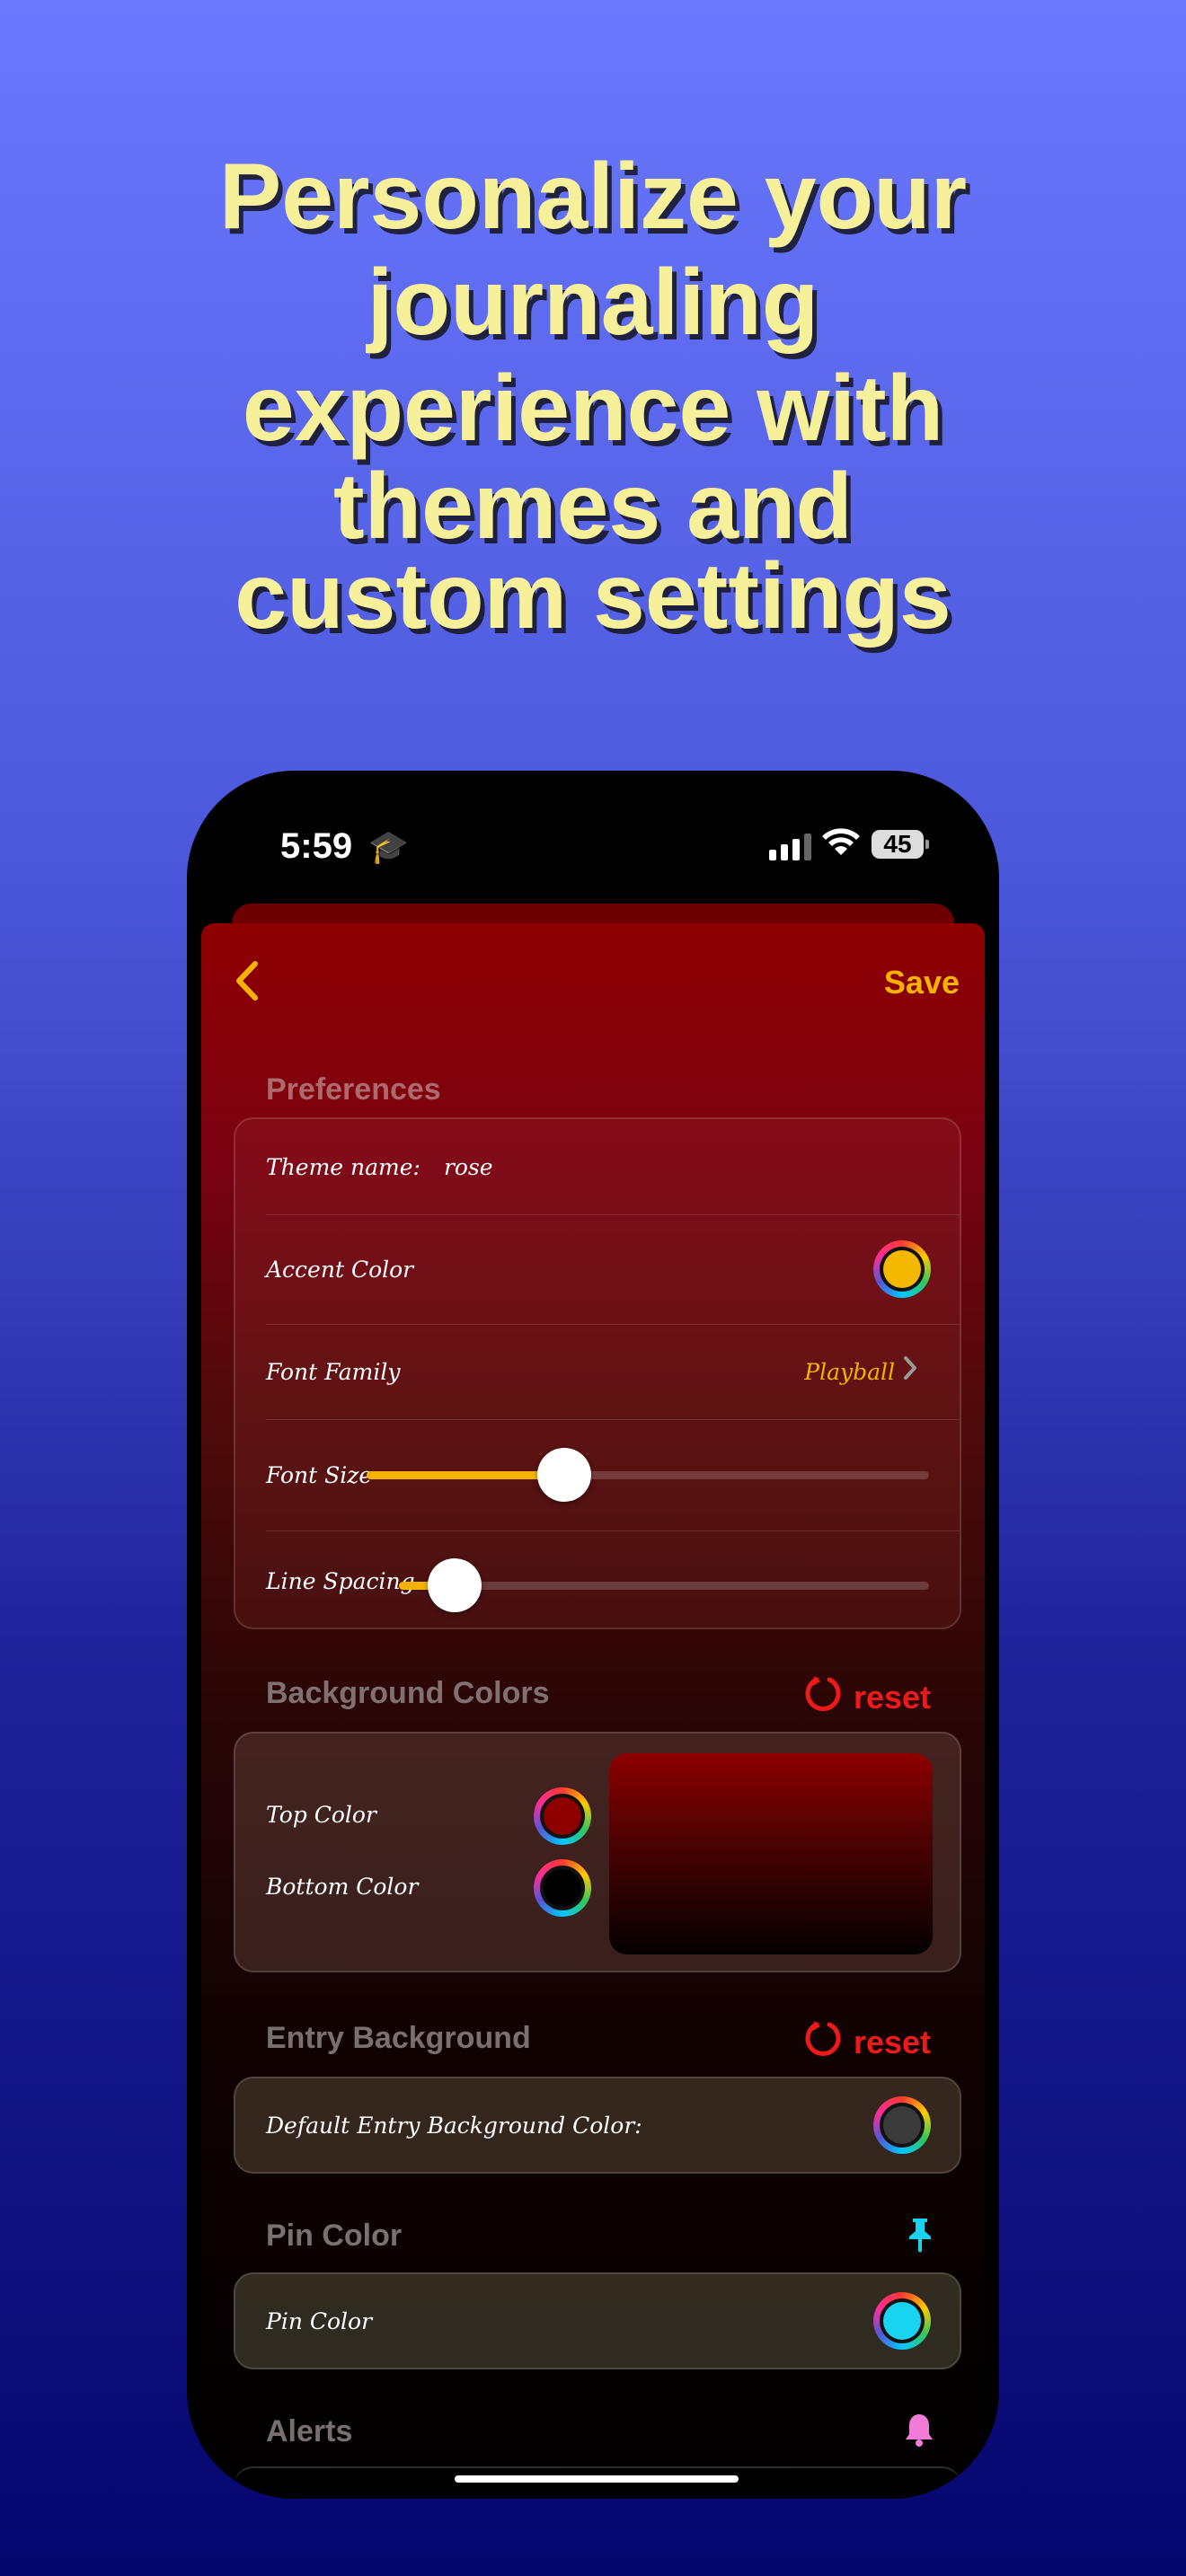 This screenshot has width=1186, height=2576. Describe the element at coordinates (340, 1269) in the screenshot. I see `accent-color-label: Accent Color` at that location.